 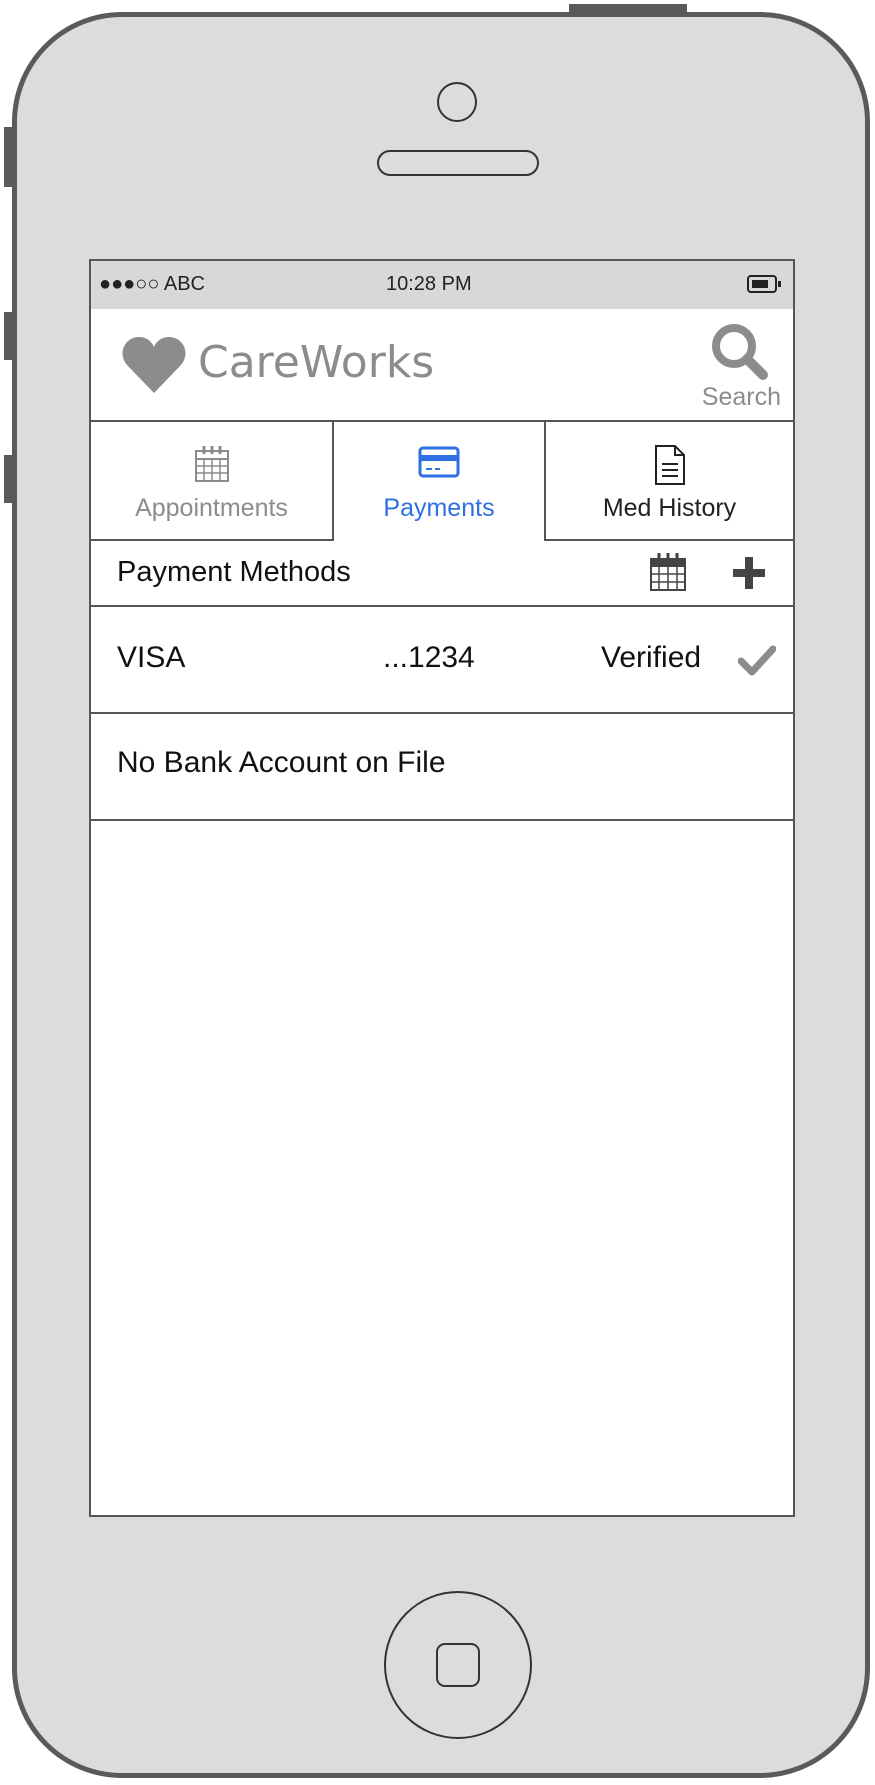 What do you see at coordinates (741, 397) in the screenshot?
I see `search-label: Search` at bounding box center [741, 397].